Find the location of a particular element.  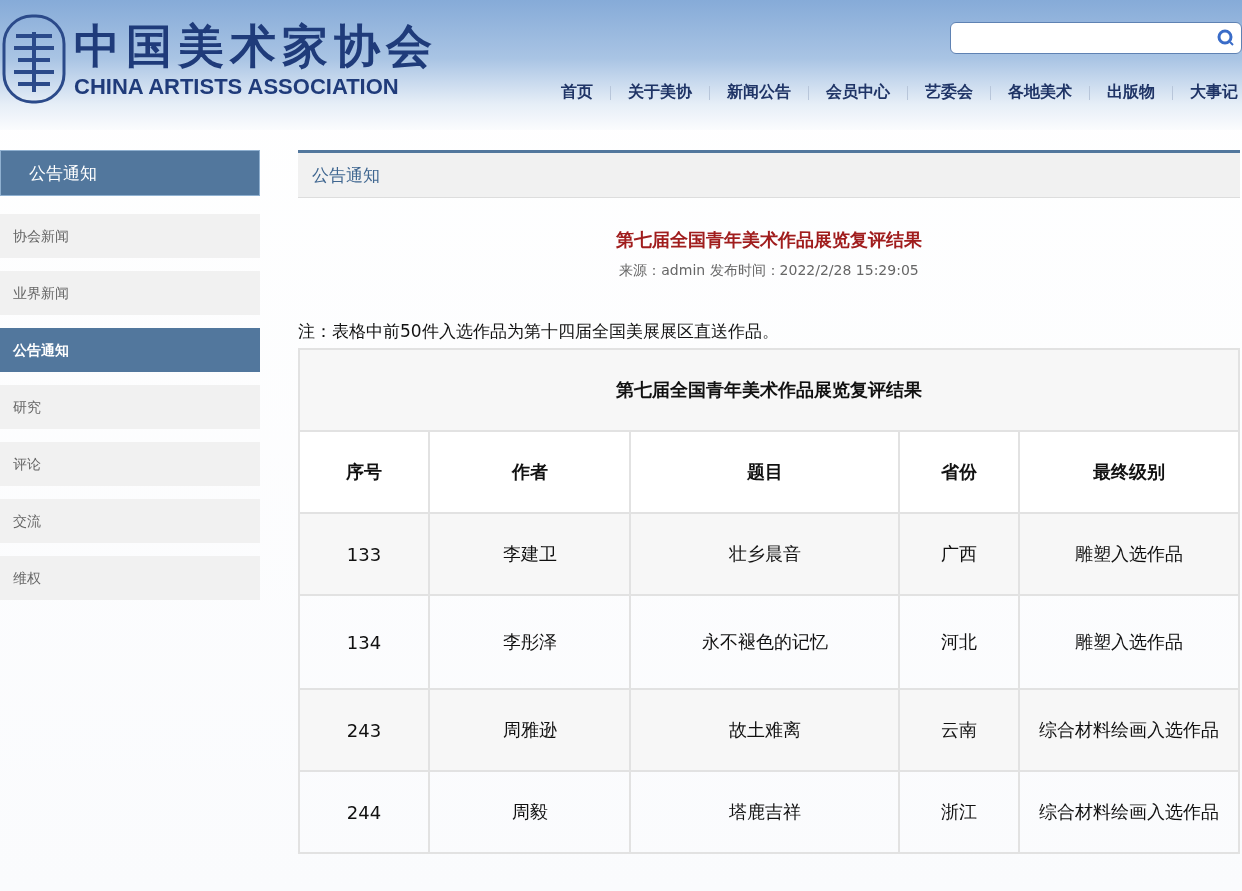

table-cell: 133 is located at coordinates (364, 554).